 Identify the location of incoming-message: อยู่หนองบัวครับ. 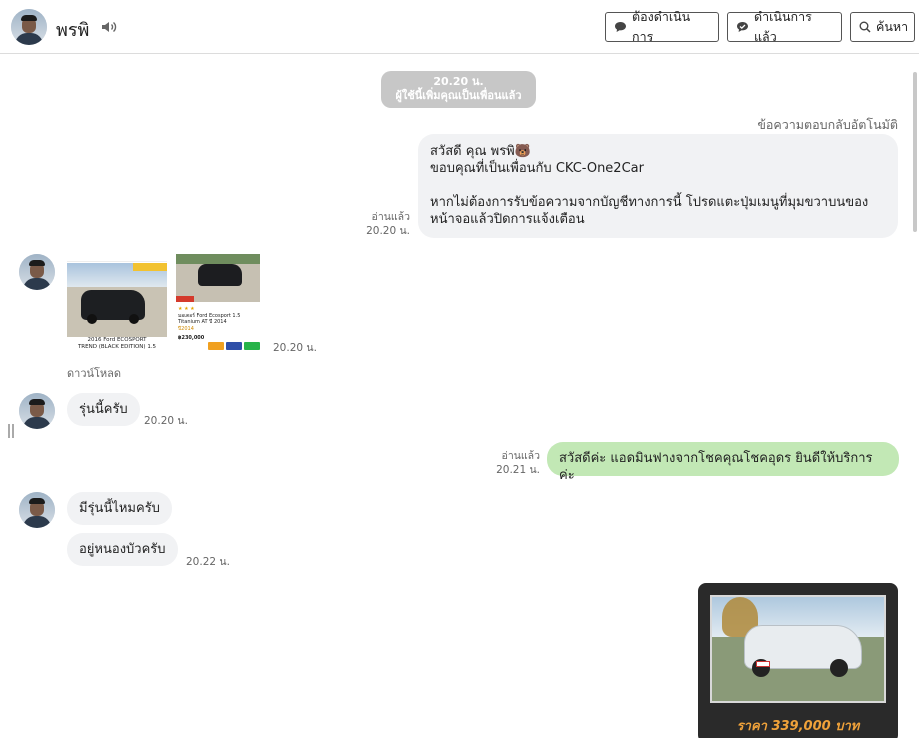
(122, 549).